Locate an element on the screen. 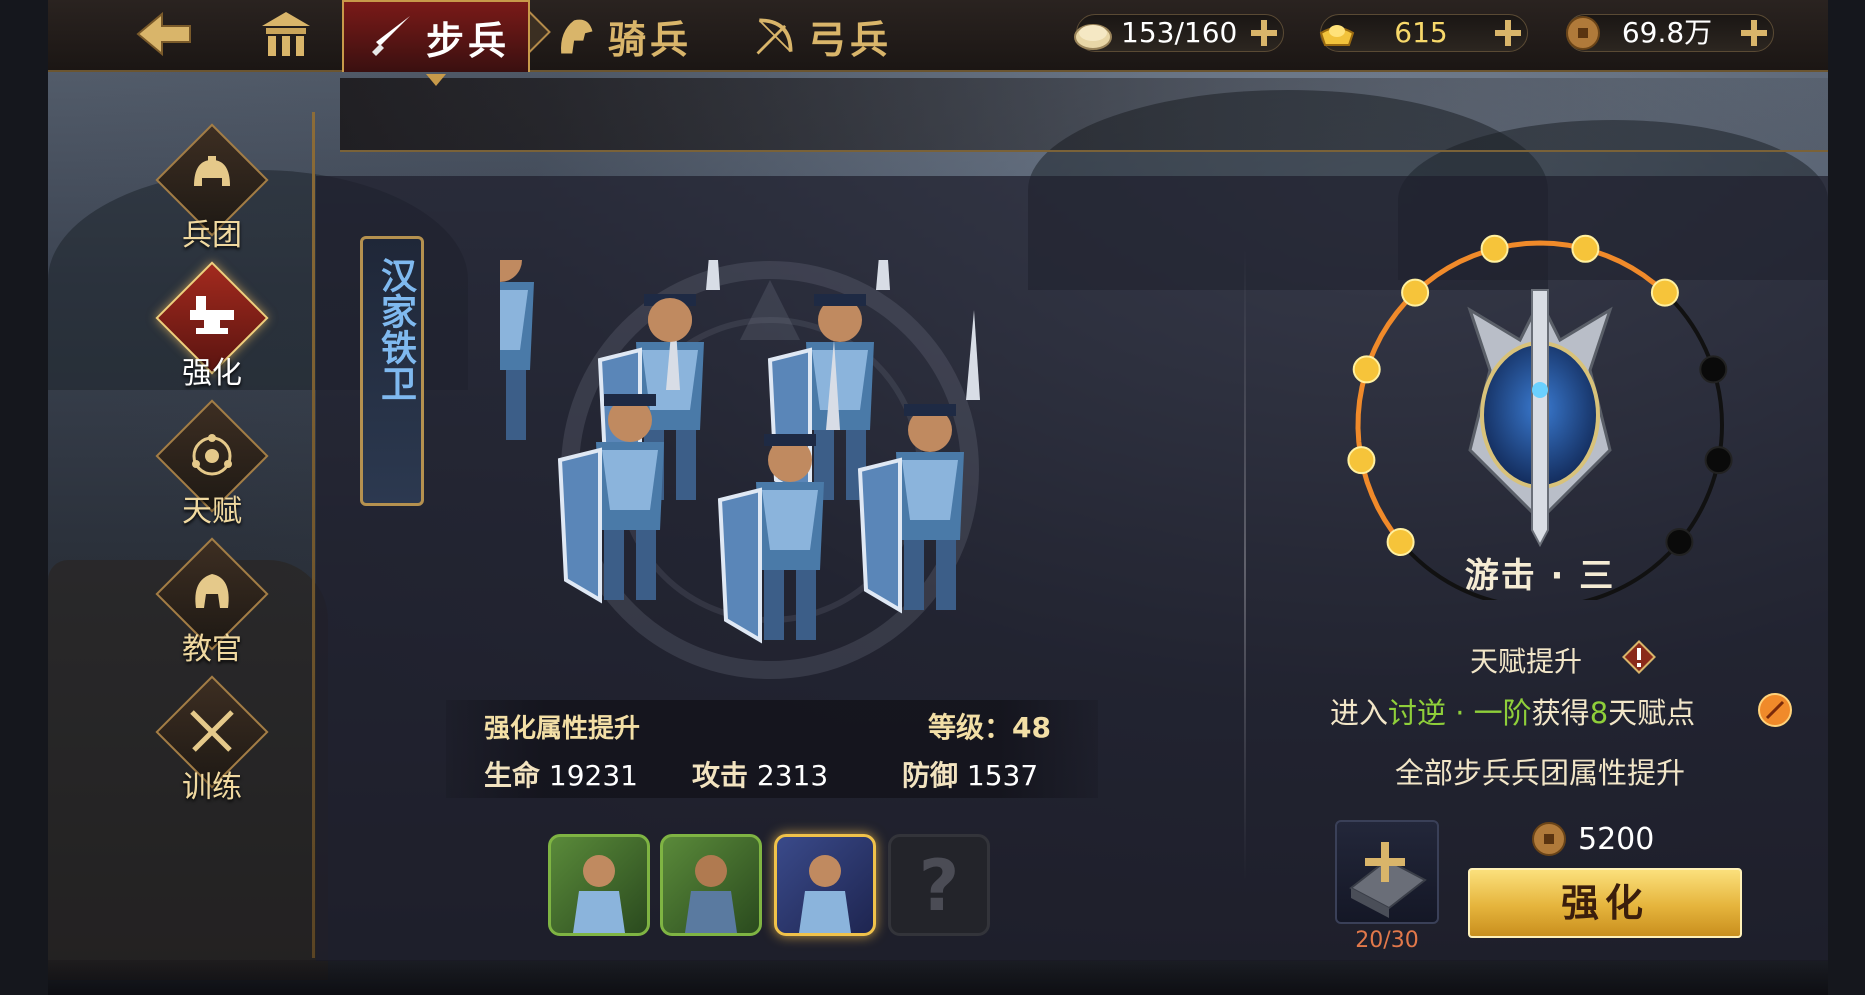 This screenshot has height=995, width=1865. stats-title: 强化属性提升 is located at coordinates (562, 729).